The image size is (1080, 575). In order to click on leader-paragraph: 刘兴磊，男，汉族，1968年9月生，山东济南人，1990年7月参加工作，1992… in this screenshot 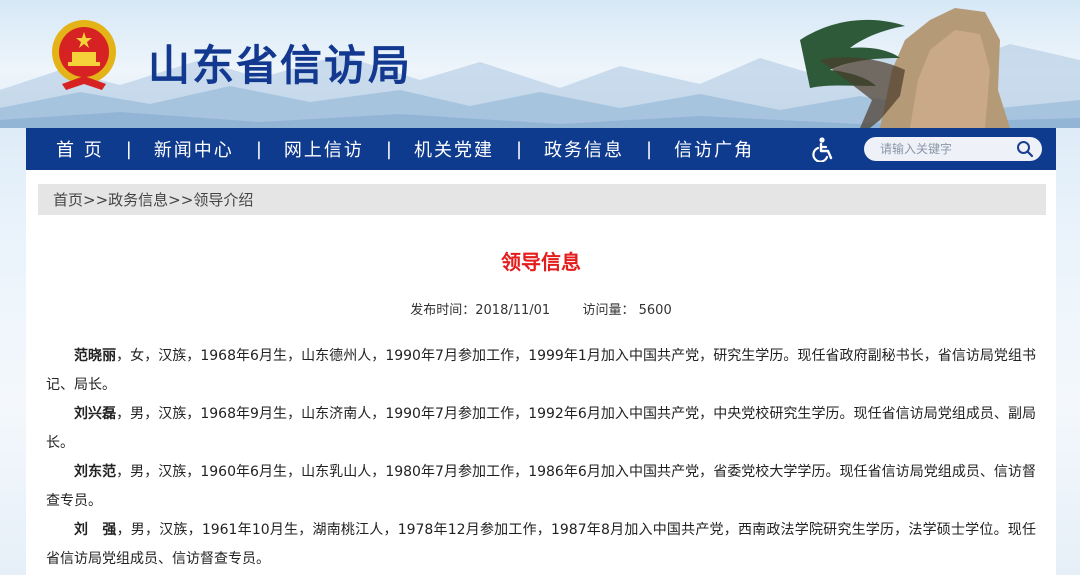, I will do `click(541, 429)`.